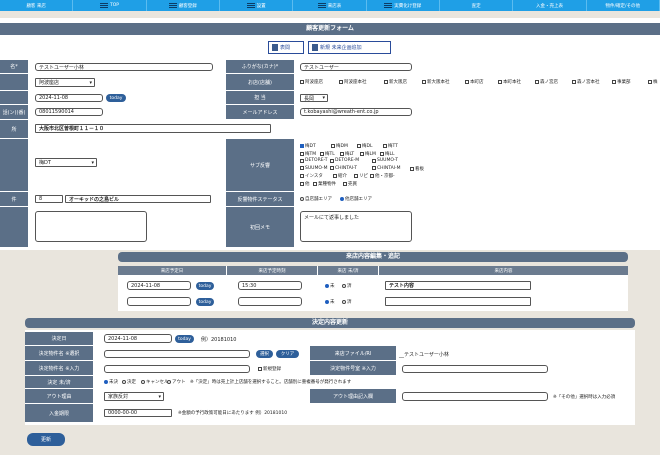 The image size is (660, 455). I want to click on type-select: 梅DT, so click(66, 162).